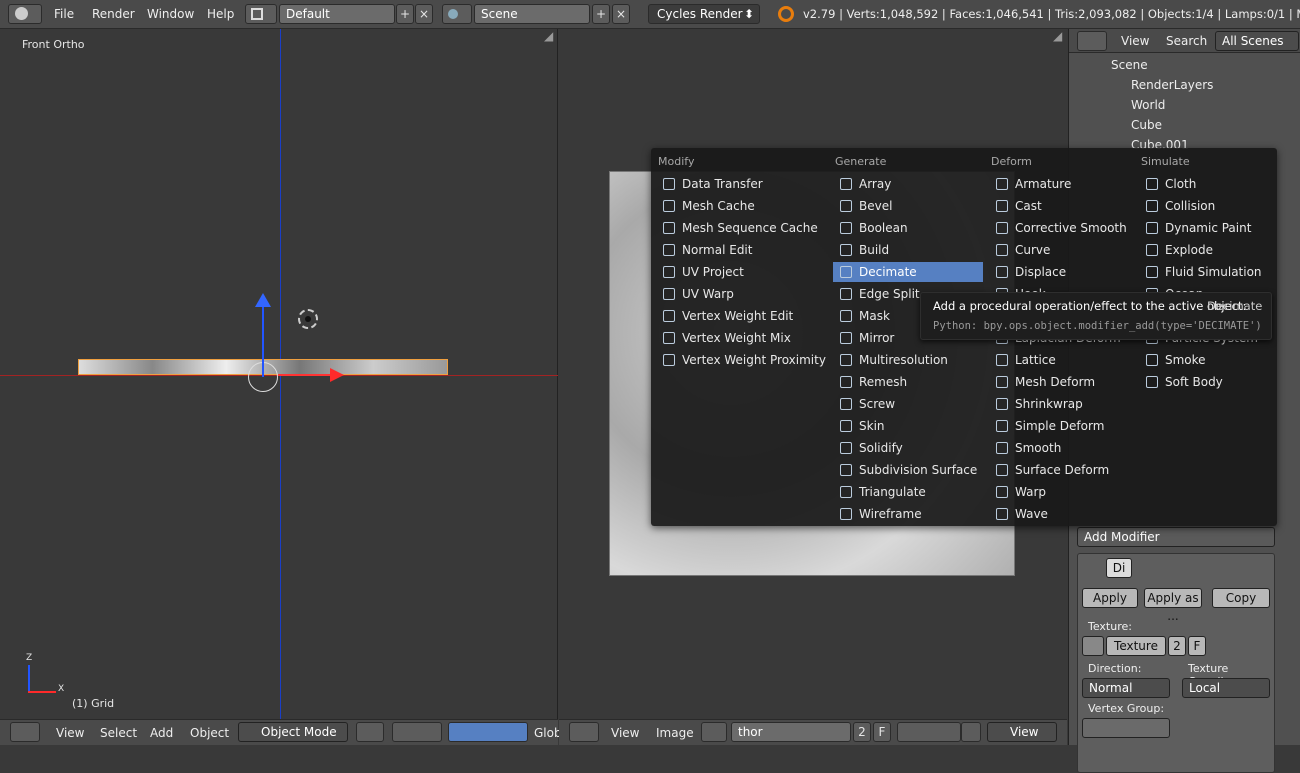  Describe the element at coordinates (25, 14) in the screenshot. I see `editor-type-button` at that location.